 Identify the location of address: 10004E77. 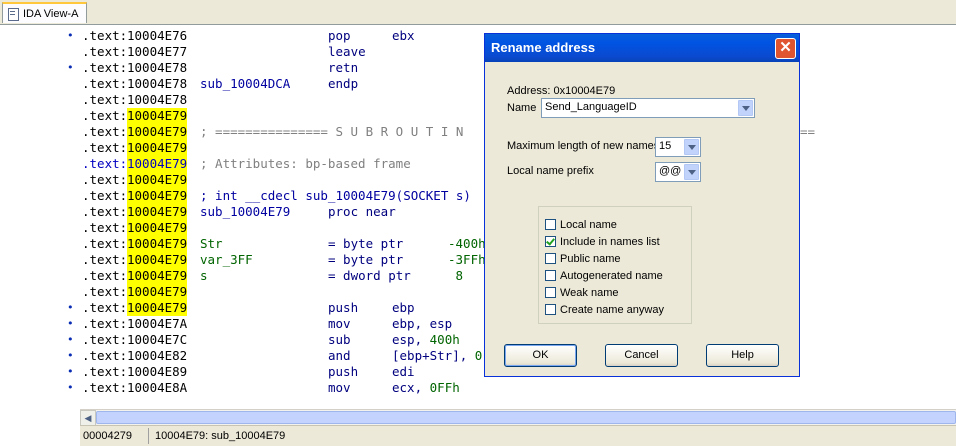
(157, 52).